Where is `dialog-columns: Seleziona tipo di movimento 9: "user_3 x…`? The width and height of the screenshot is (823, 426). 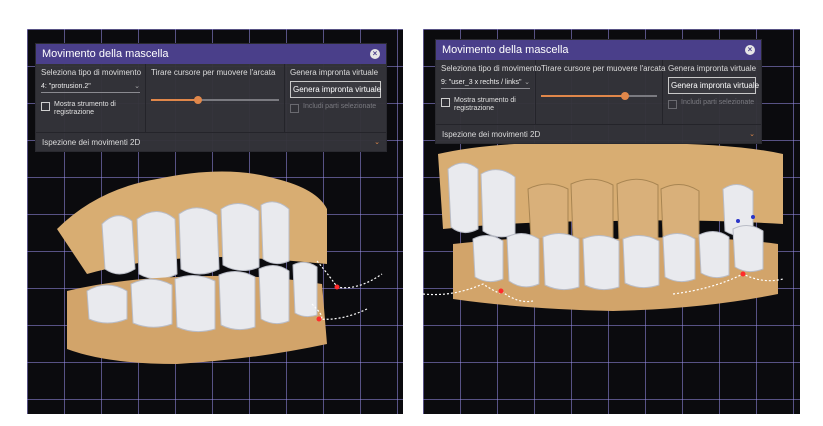
dialog-columns: Seleziona tipo di movimento 9: "user_3 x… is located at coordinates (598, 92).